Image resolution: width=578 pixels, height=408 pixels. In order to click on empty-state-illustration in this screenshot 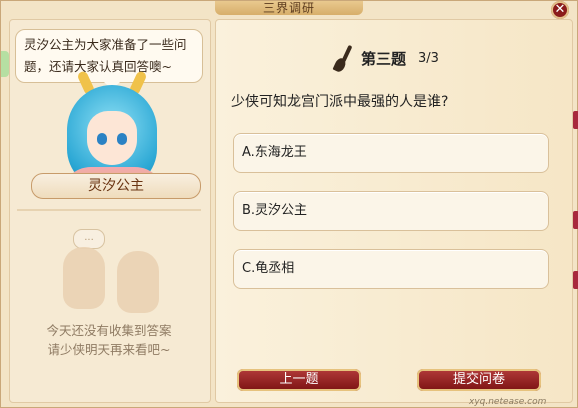, I will do `click(117, 273)`.